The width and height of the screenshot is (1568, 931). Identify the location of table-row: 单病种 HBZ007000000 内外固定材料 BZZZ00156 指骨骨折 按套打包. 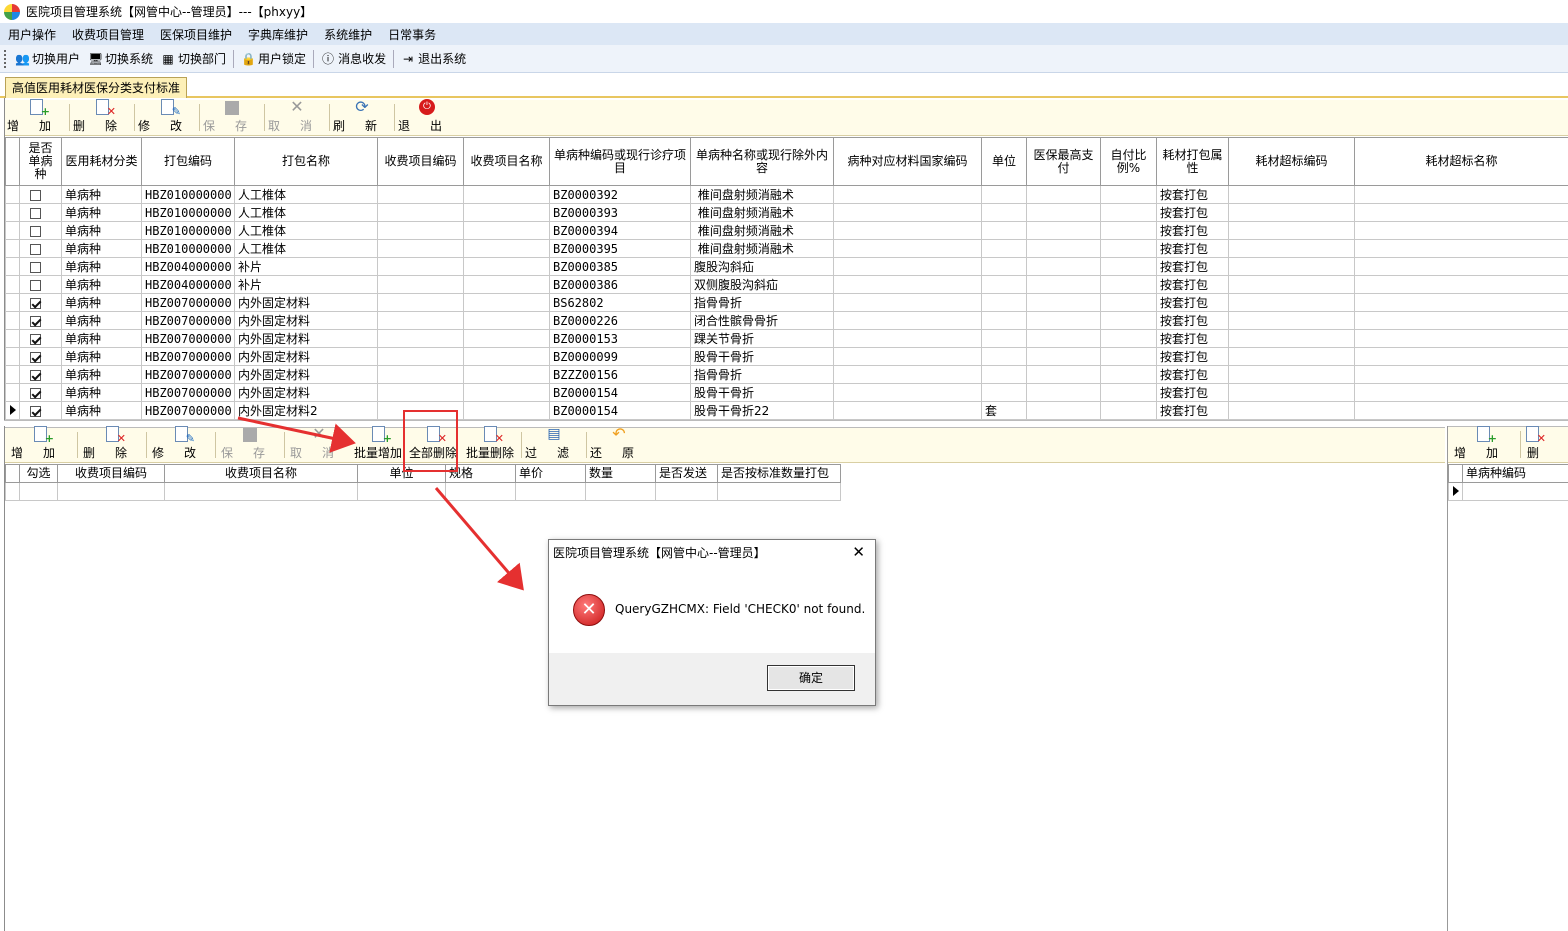
(786, 374).